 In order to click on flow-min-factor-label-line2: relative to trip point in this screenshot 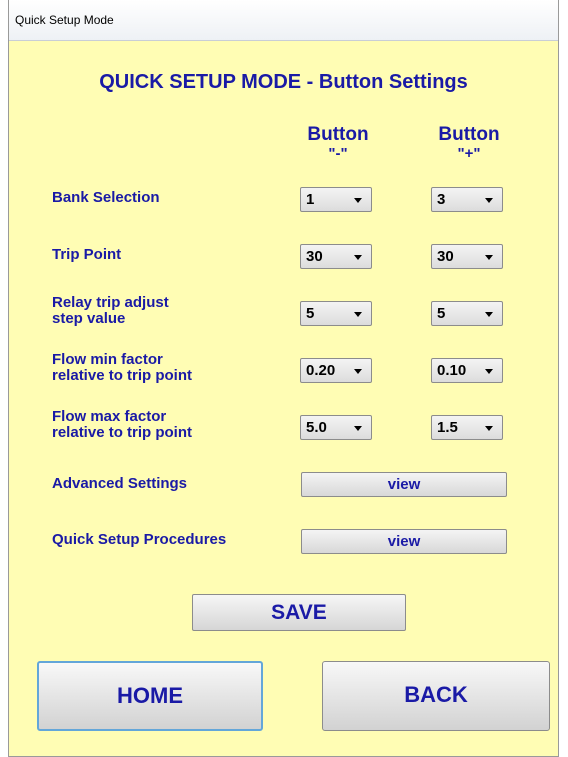, I will do `click(122, 375)`.